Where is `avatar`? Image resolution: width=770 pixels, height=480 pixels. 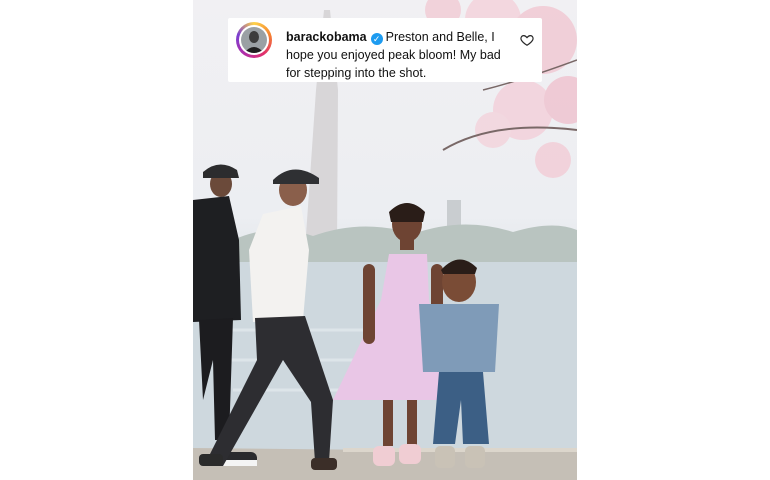 avatar is located at coordinates (254, 40).